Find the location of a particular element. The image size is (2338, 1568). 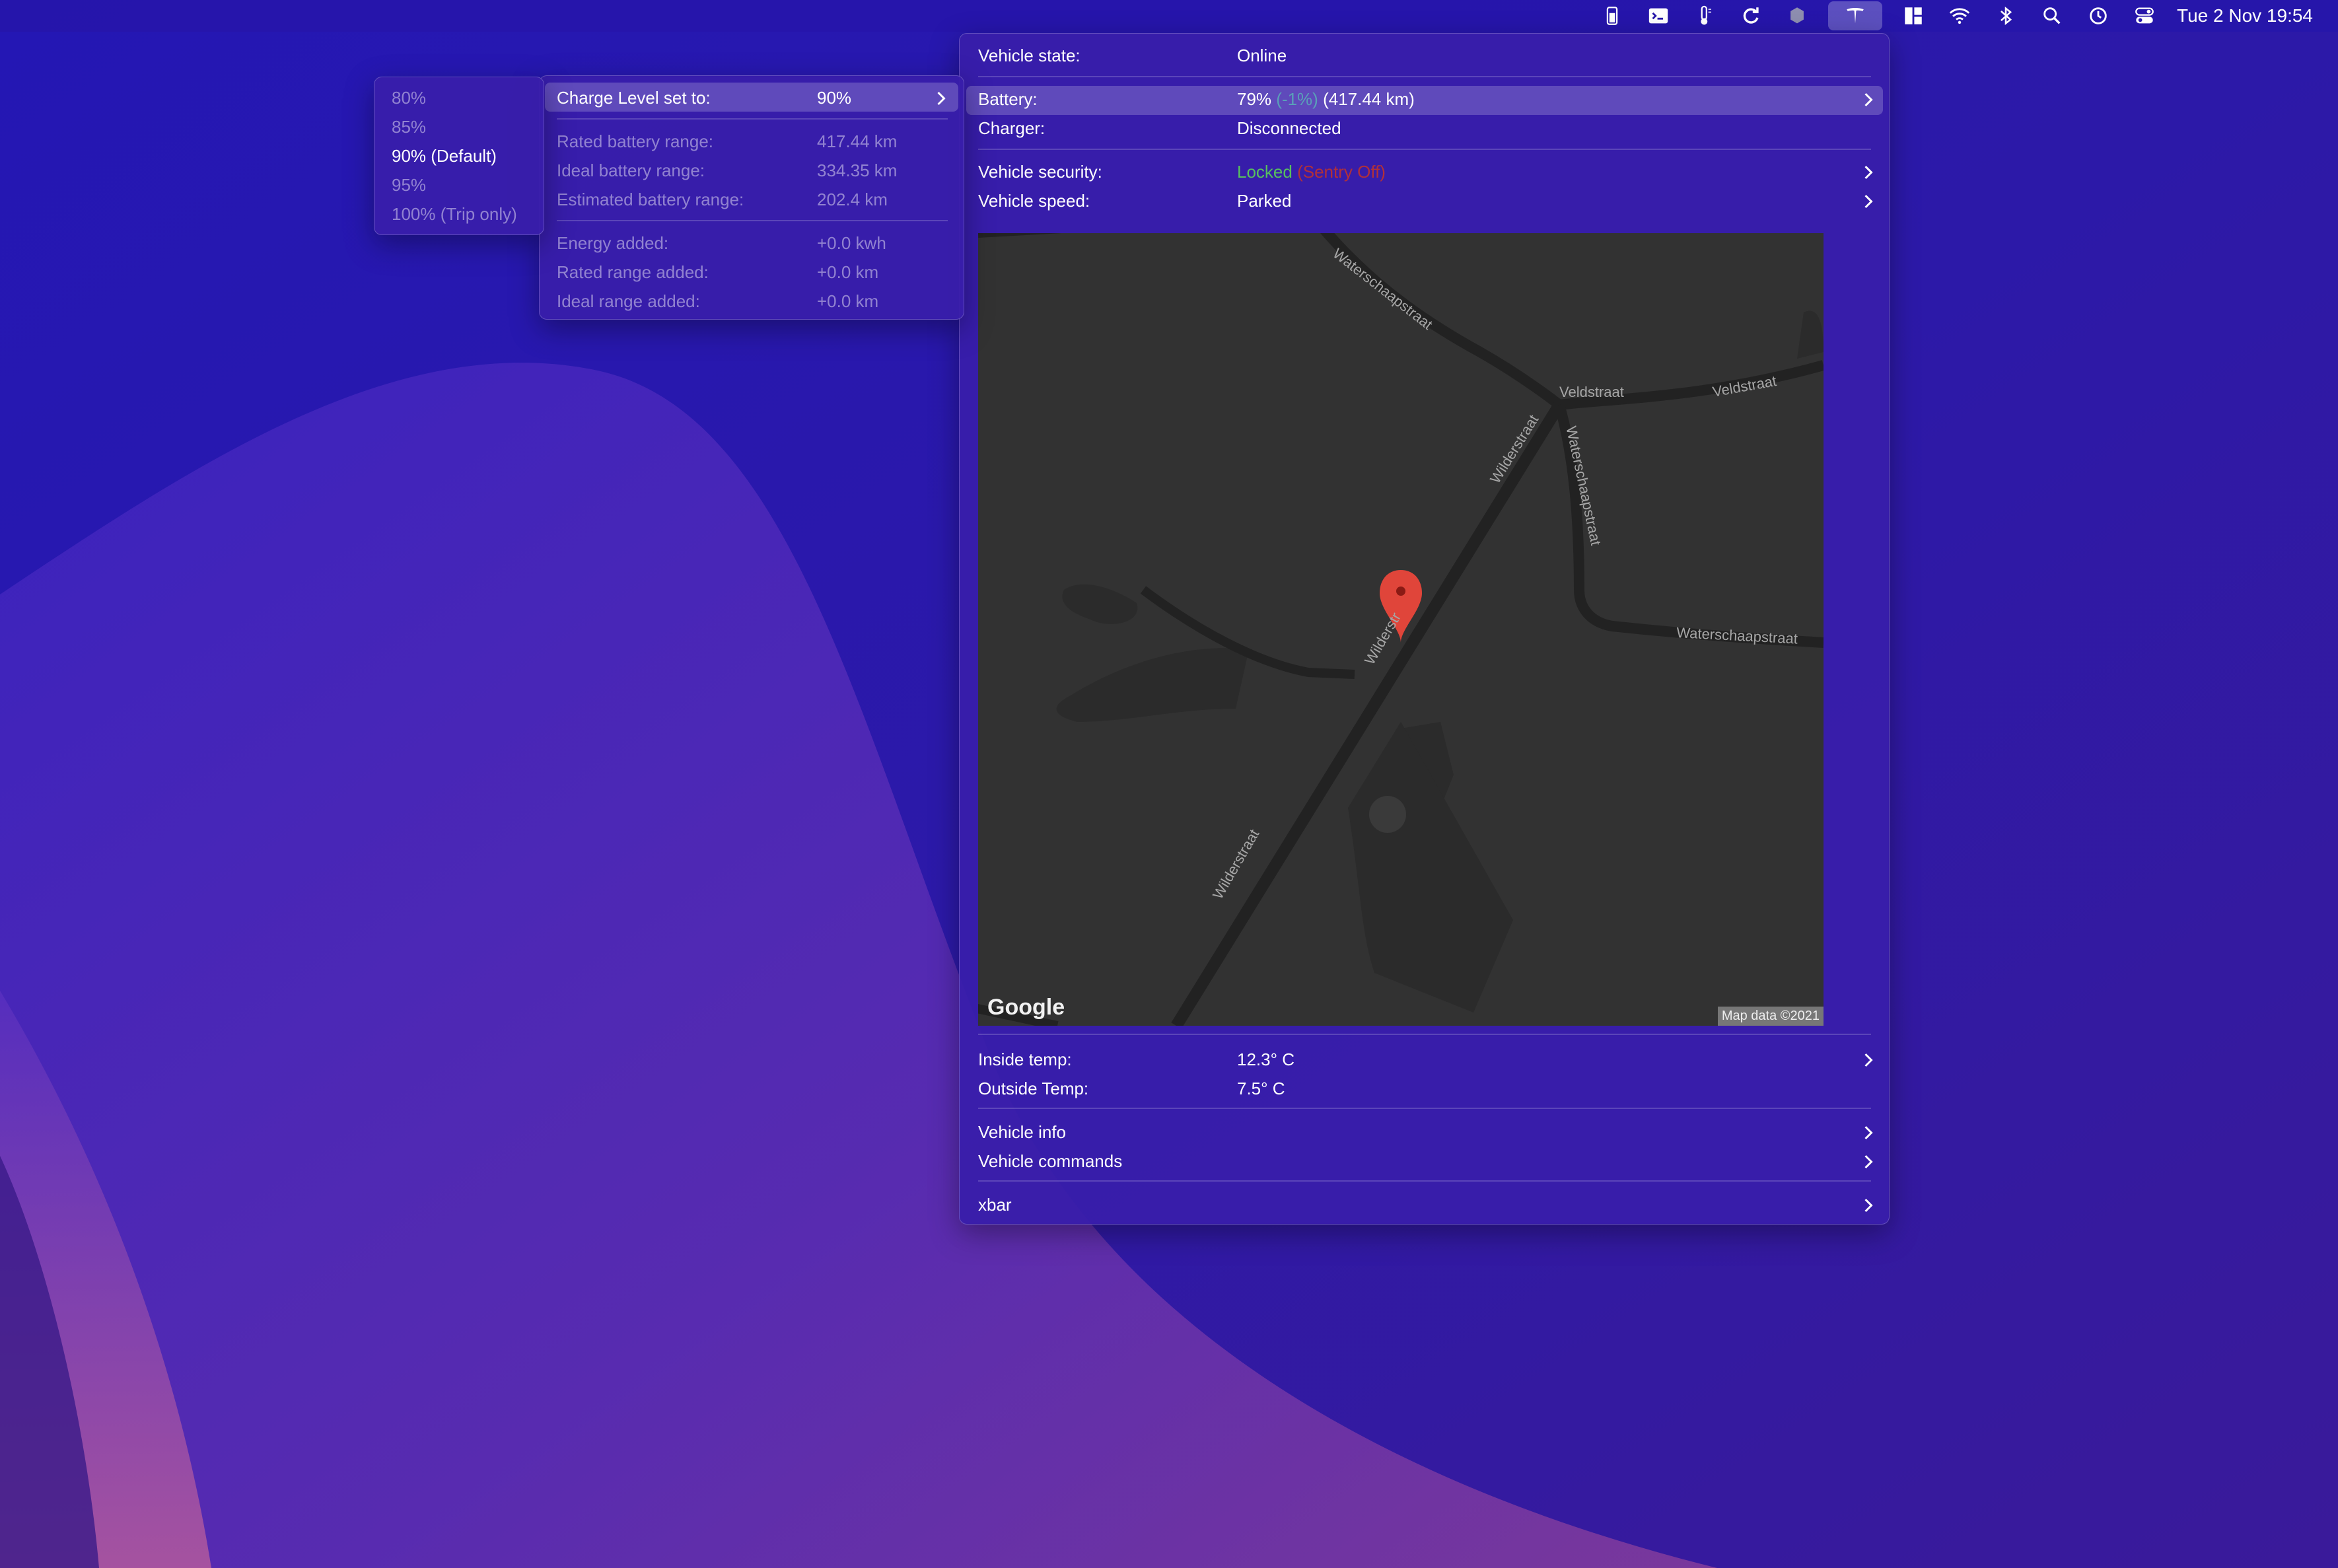

time-machine-icon is located at coordinates (2098, 15).